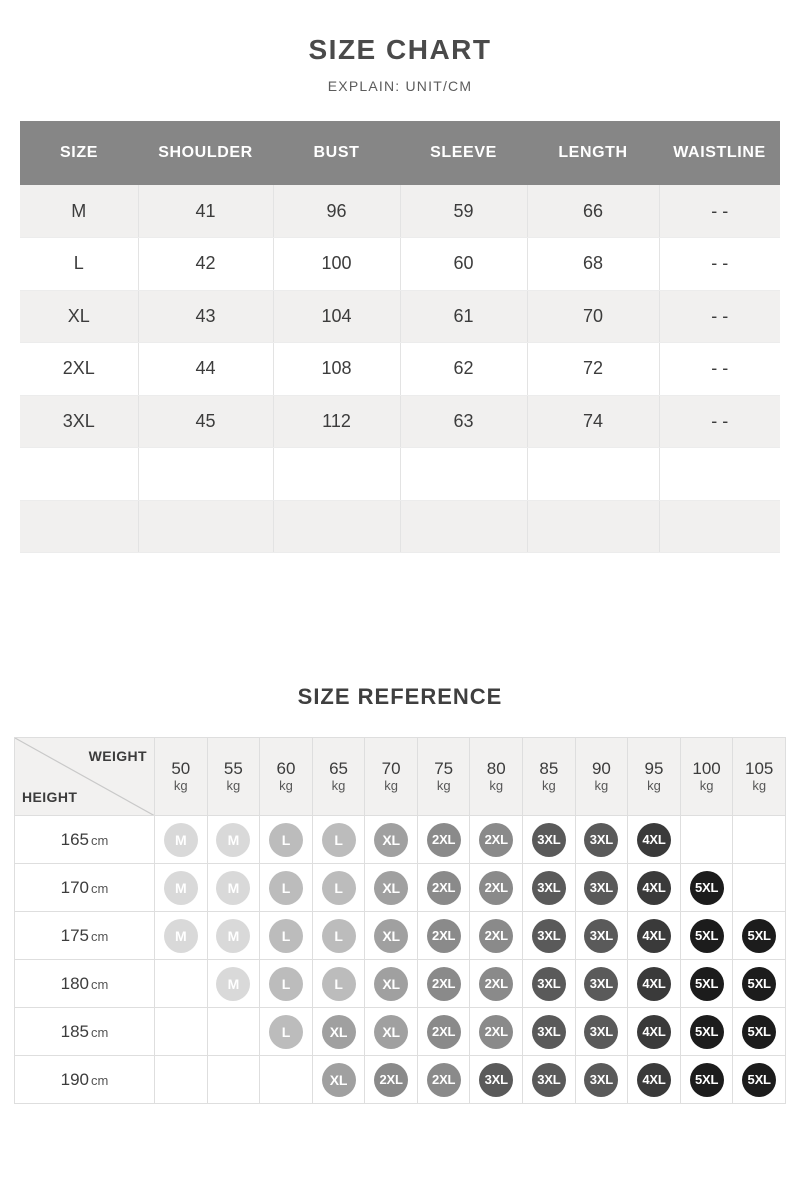 The width and height of the screenshot is (800, 1177). What do you see at coordinates (75, 1079) in the screenshot?
I see `height-value: 190` at bounding box center [75, 1079].